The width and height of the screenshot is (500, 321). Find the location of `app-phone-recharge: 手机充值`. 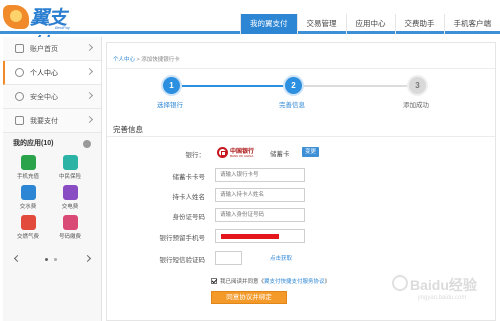

app-phone-recharge: 手机充值 is located at coordinates (28, 167).